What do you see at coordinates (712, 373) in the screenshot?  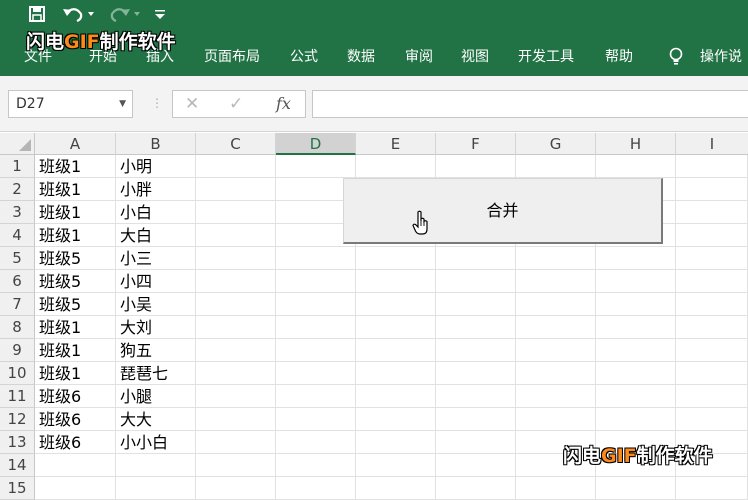 I see `cell-i10` at bounding box center [712, 373].